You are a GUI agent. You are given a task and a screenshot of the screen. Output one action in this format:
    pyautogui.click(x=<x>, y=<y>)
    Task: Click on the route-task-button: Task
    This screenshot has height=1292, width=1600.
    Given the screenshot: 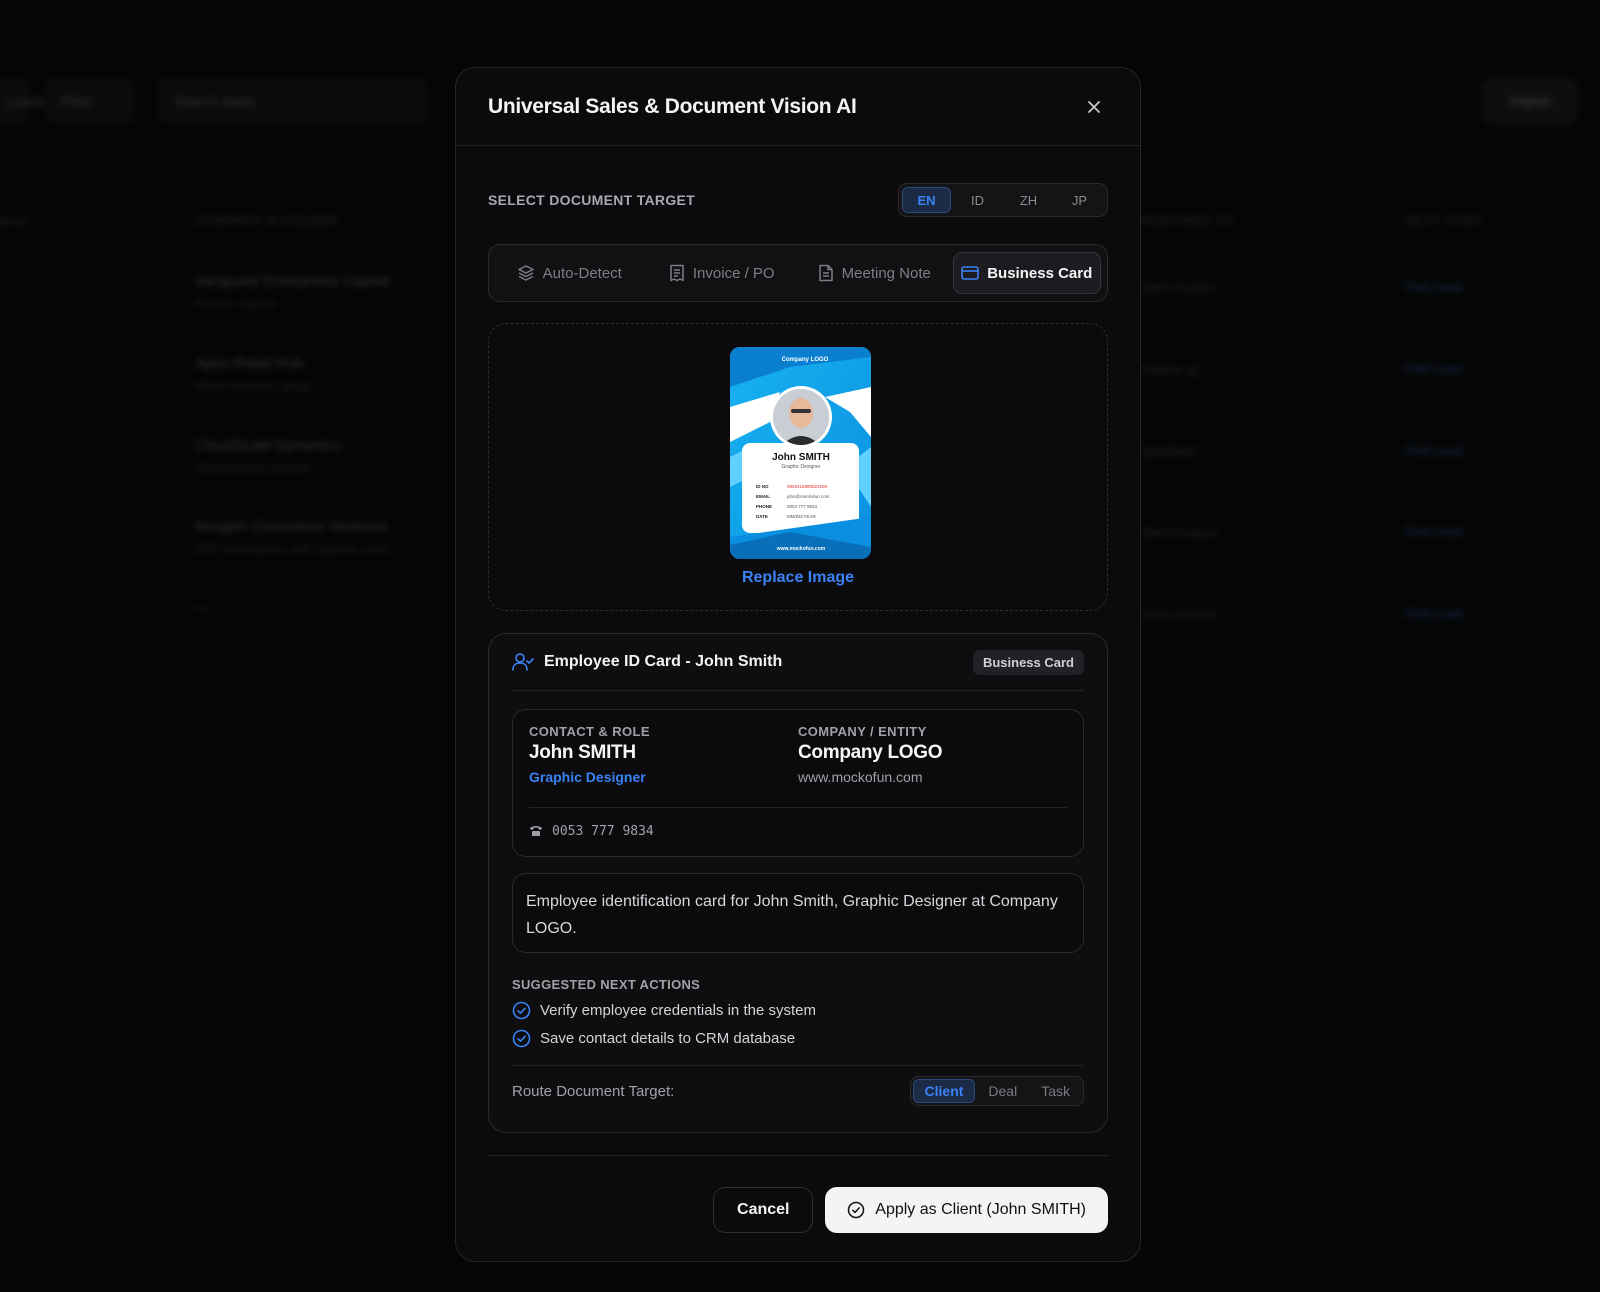 What is the action you would take?
    pyautogui.click(x=1055, y=1091)
    